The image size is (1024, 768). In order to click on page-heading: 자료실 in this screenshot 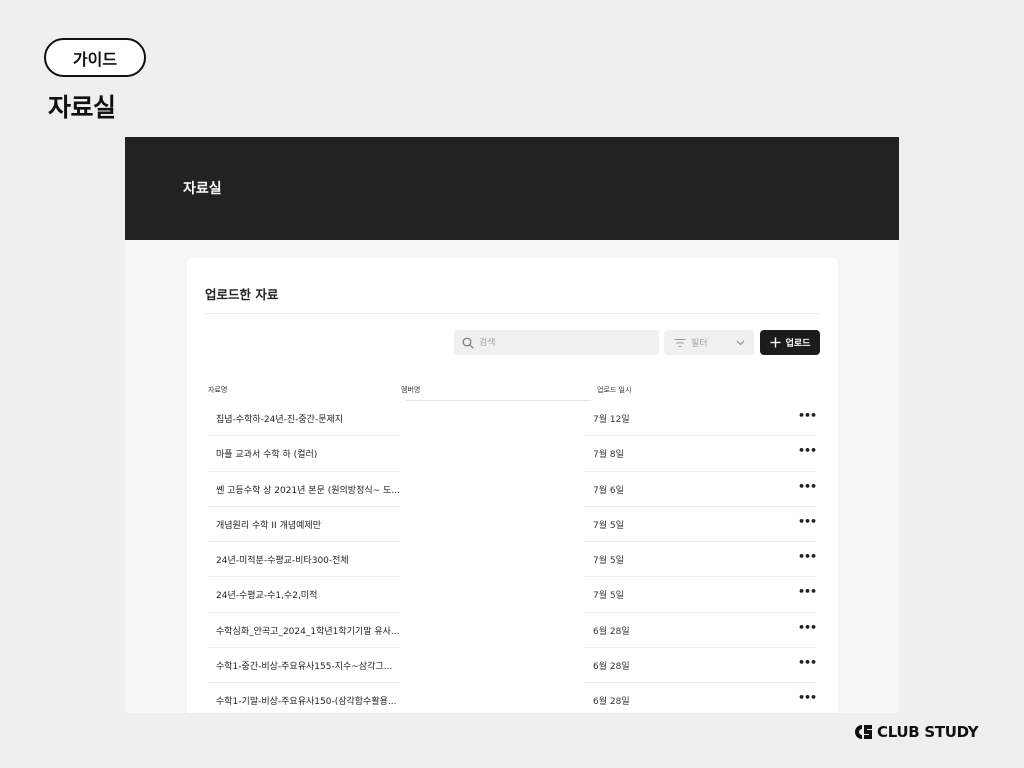, I will do `click(82, 107)`.